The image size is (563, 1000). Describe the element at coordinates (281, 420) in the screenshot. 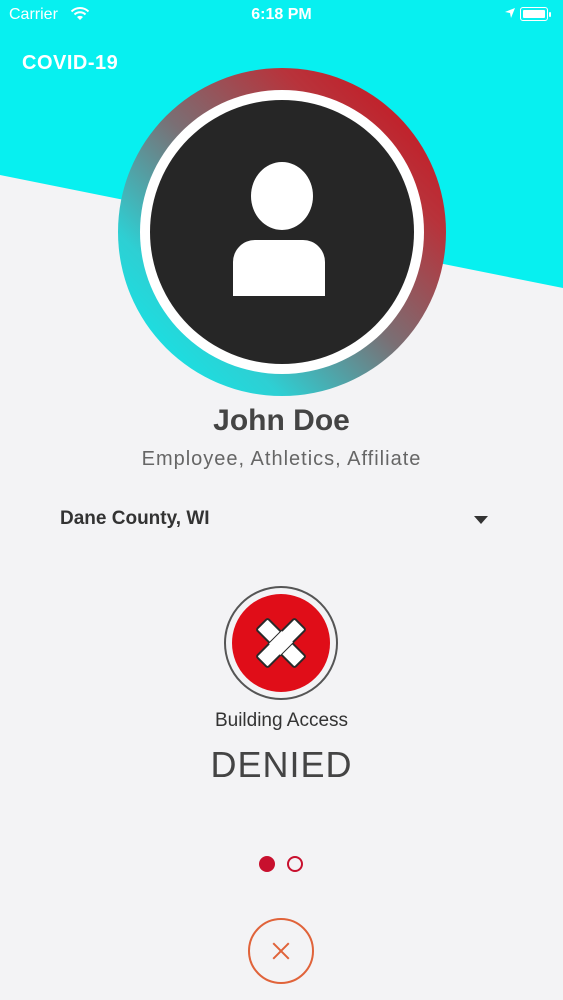

I see `user-name: John Doe` at that location.